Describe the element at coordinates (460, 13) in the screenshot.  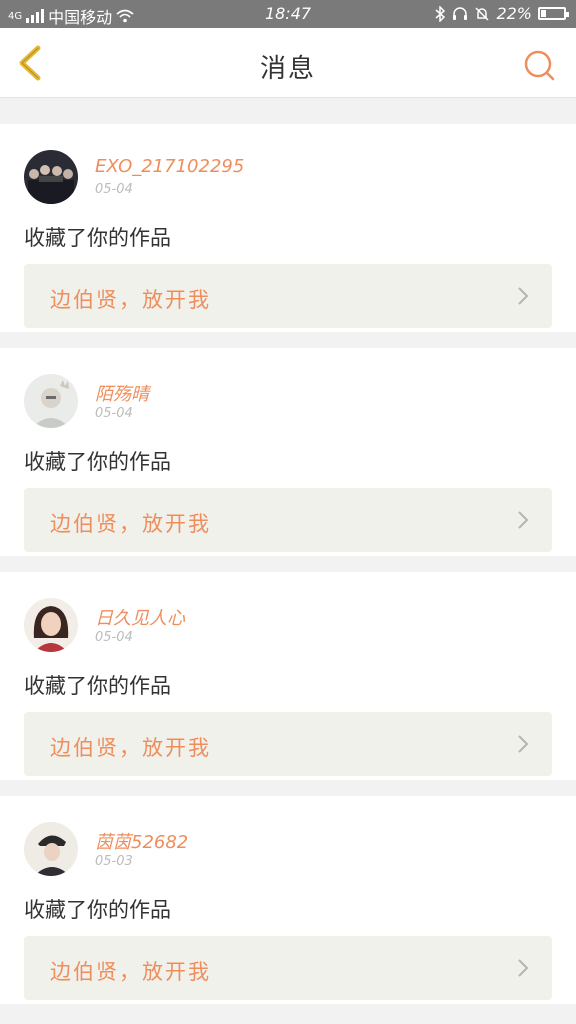
I see `headset-icon` at that location.